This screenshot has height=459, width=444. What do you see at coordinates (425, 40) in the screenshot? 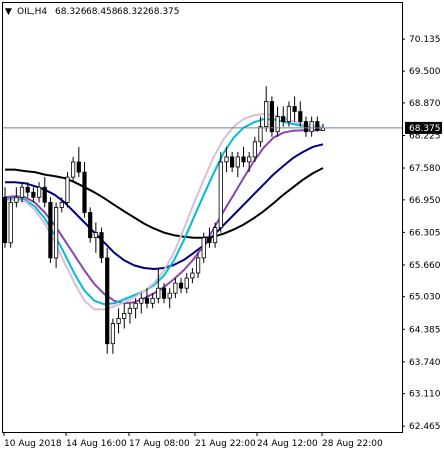
I see `y-tick-label: 70.135` at bounding box center [425, 40].